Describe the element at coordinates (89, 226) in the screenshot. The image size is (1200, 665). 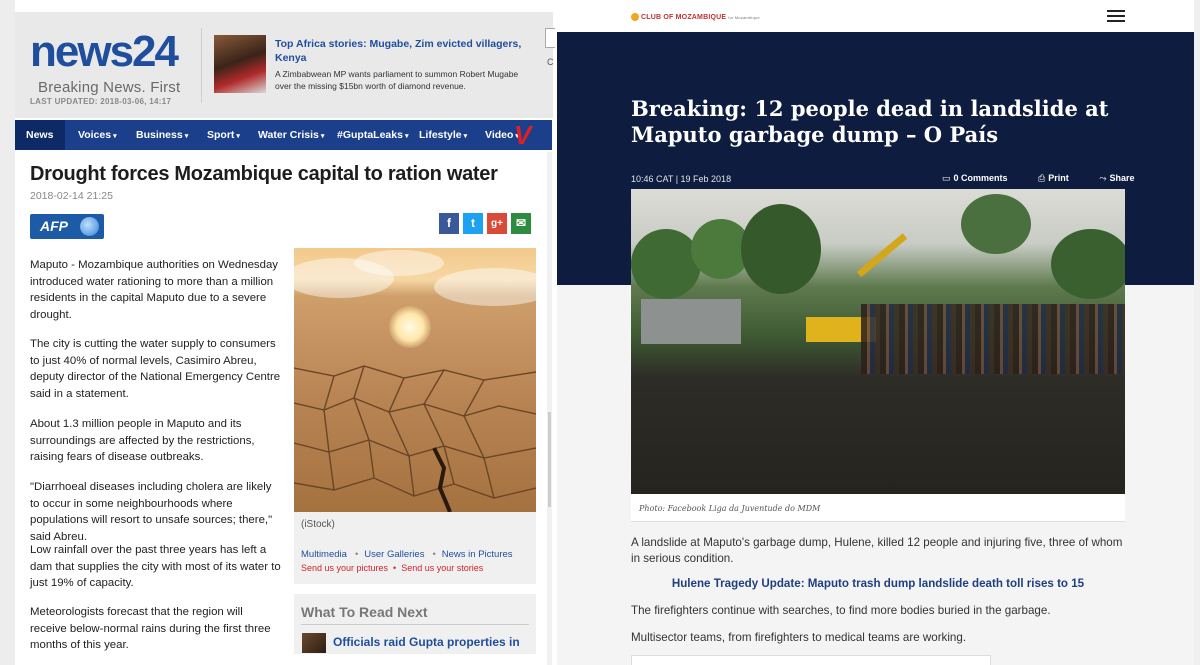
I see `globe-icon` at that location.